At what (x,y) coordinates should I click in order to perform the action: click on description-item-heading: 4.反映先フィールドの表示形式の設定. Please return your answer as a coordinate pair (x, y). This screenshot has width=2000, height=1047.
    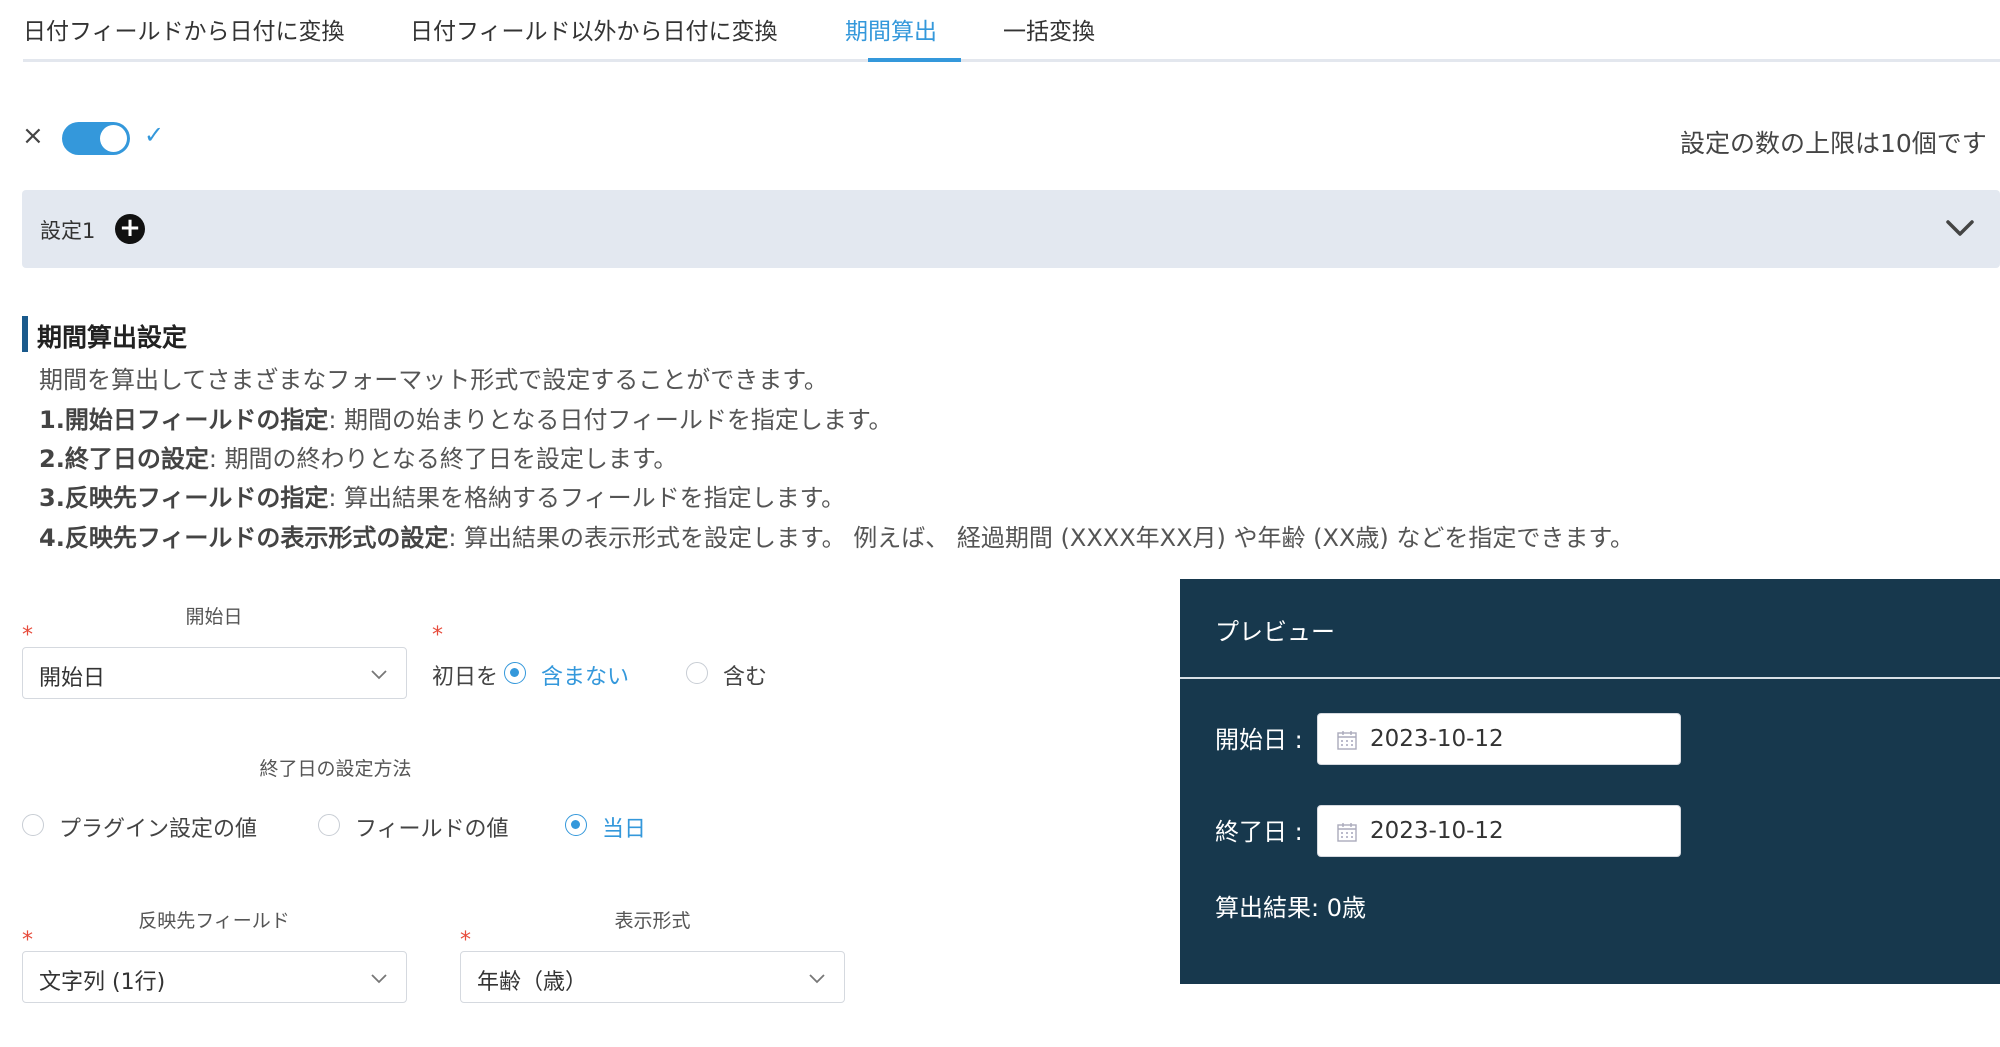
    Looking at the image, I should click on (244, 538).